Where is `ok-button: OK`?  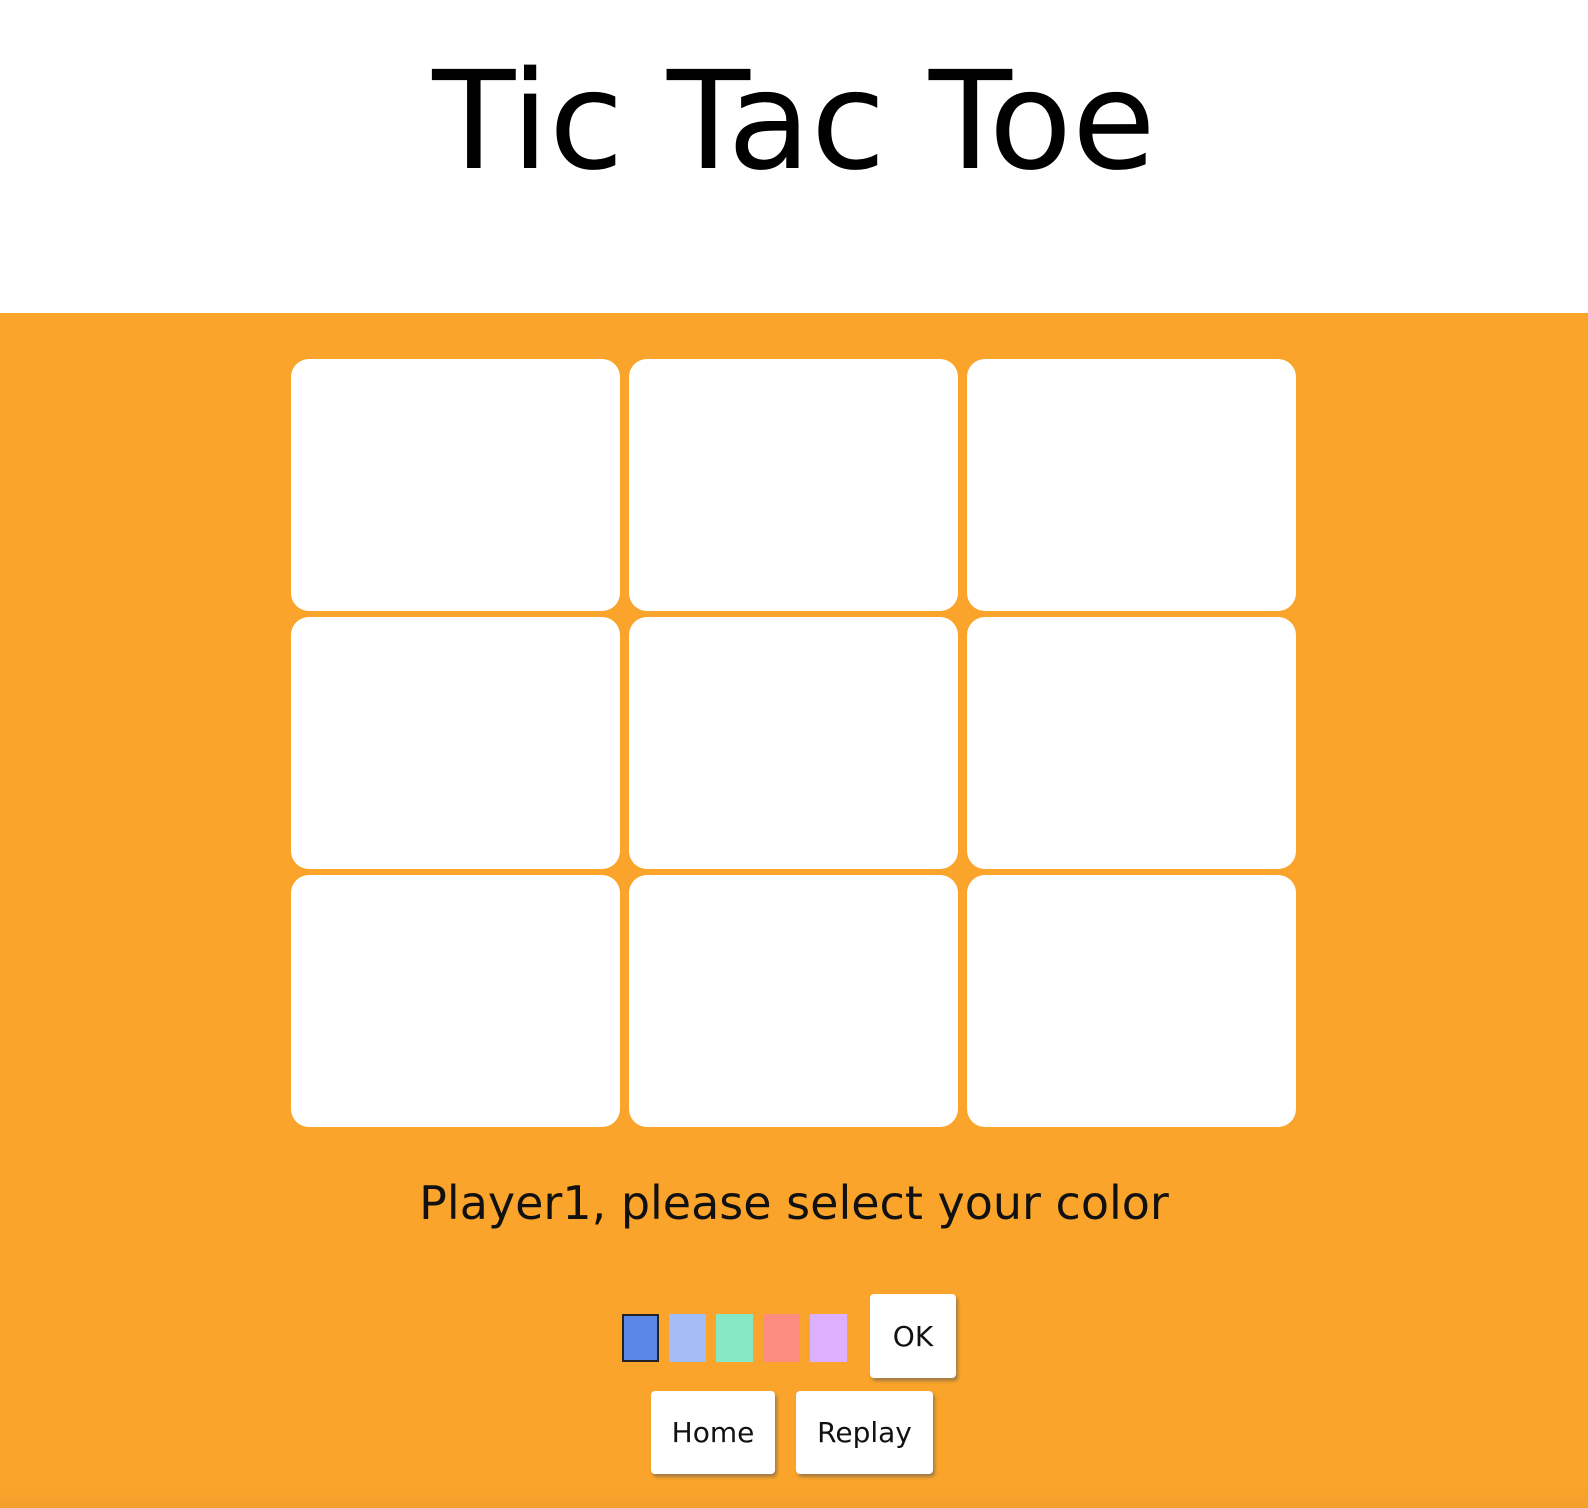 ok-button: OK is located at coordinates (913, 1336).